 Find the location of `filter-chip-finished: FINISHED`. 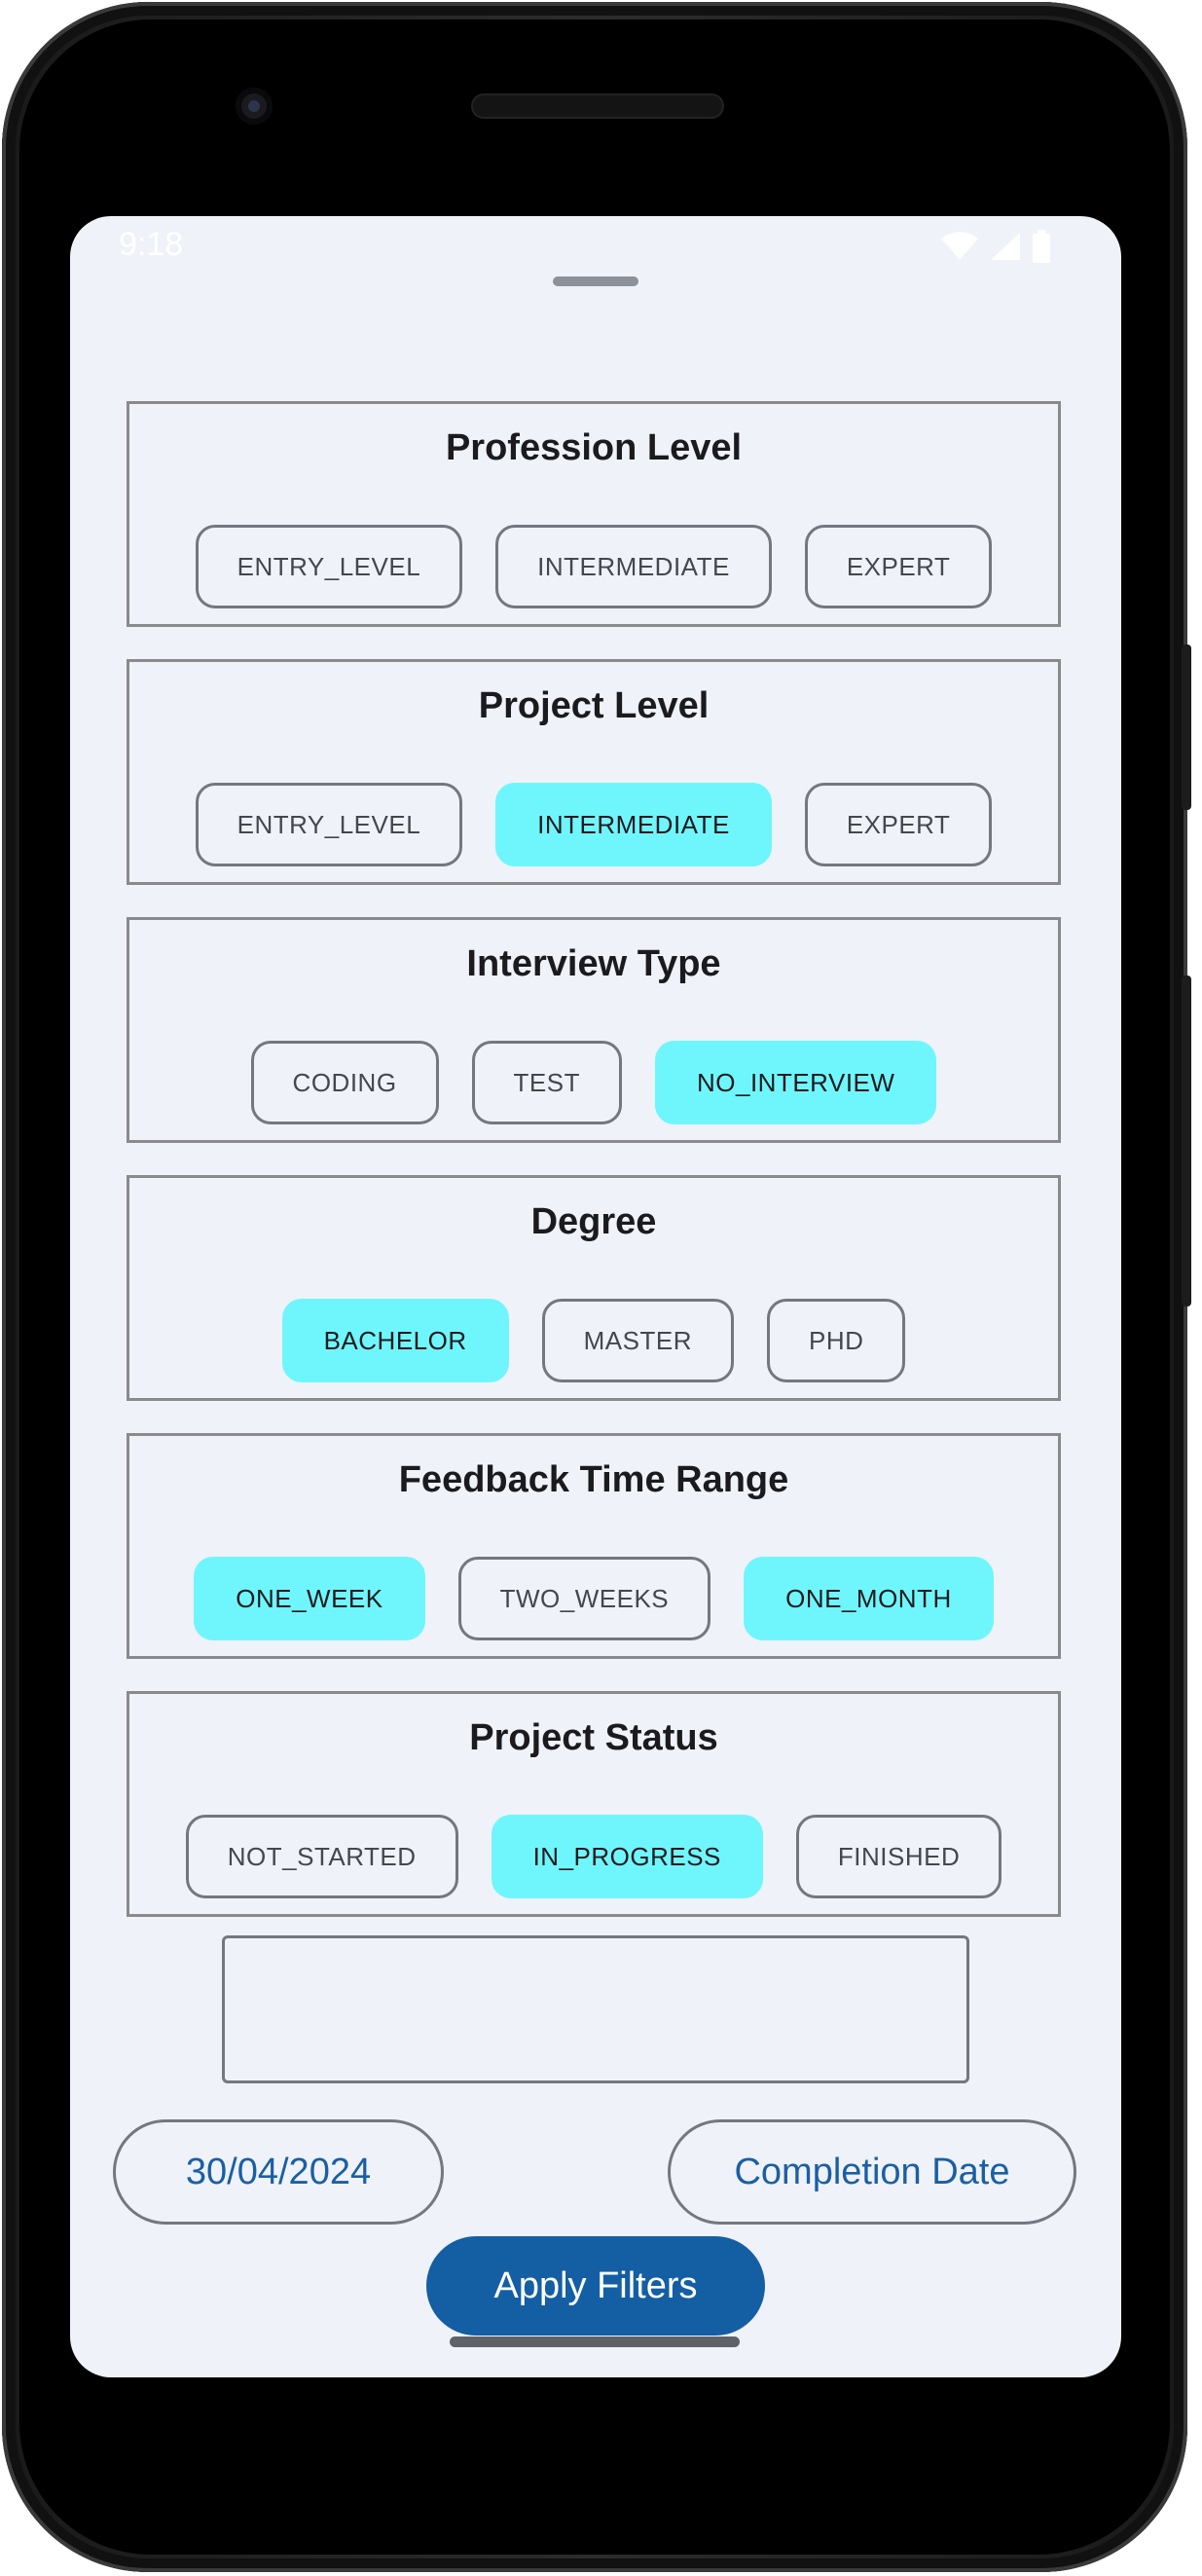

filter-chip-finished: FINISHED is located at coordinates (898, 1856).